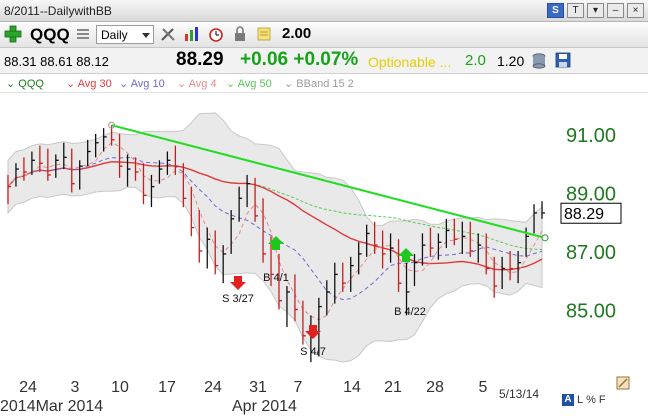 This screenshot has width=648, height=416. Describe the element at coordinates (114, 35) in the screenshot. I see `period-value: Daily` at that location.